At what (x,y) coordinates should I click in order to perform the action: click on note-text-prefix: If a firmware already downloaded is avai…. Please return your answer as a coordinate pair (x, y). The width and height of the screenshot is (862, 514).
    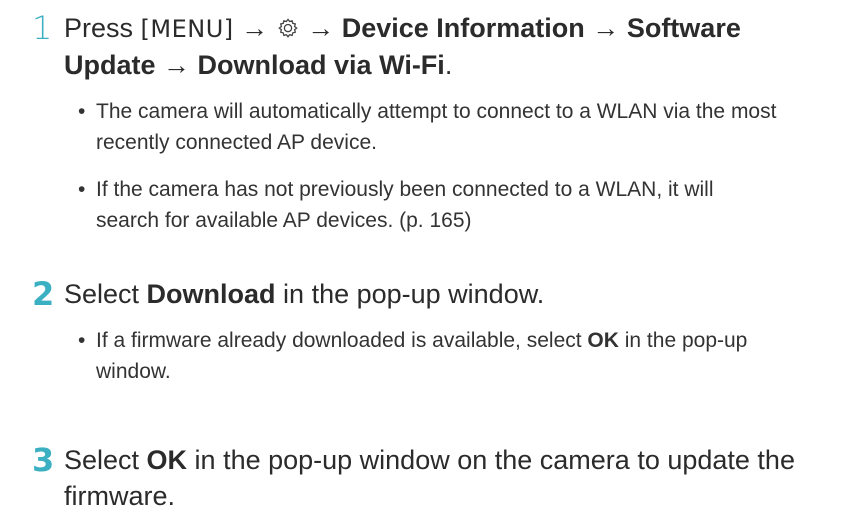
    Looking at the image, I should click on (342, 340).